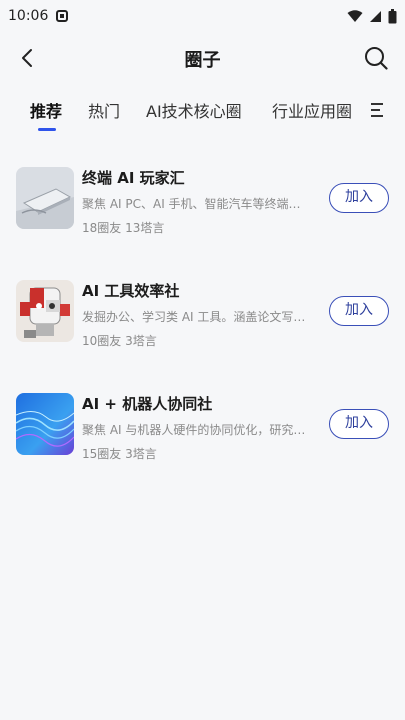 This screenshot has width=405, height=720. What do you see at coordinates (104, 110) in the screenshot?
I see `tab-hot: 热门` at bounding box center [104, 110].